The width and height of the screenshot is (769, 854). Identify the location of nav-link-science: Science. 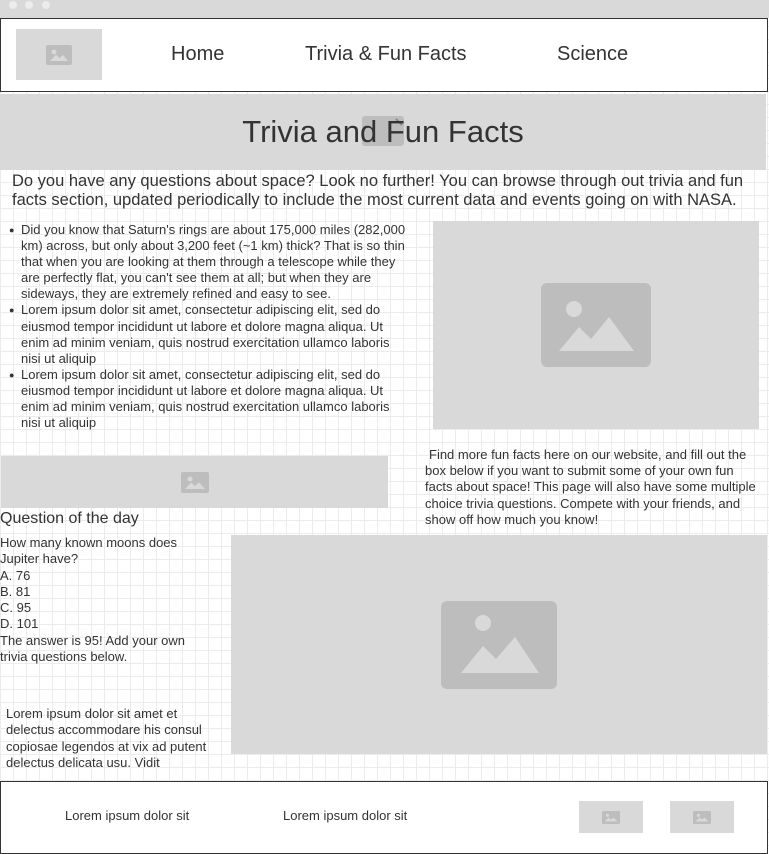
(592, 54).